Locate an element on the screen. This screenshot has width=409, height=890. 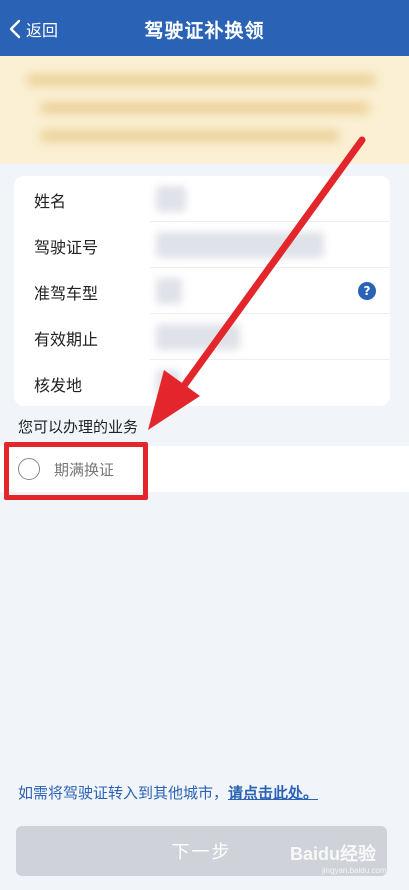
info-label: 姓名 is located at coordinates (50, 201).